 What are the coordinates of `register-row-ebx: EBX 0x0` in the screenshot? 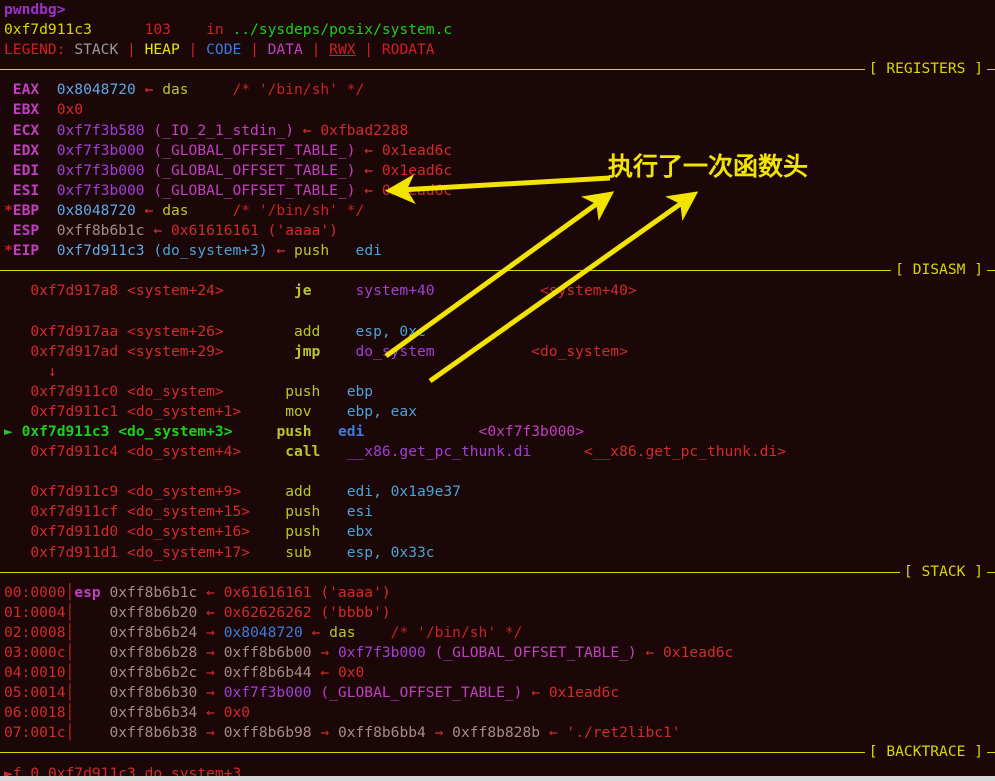 It's located at (497, 110).